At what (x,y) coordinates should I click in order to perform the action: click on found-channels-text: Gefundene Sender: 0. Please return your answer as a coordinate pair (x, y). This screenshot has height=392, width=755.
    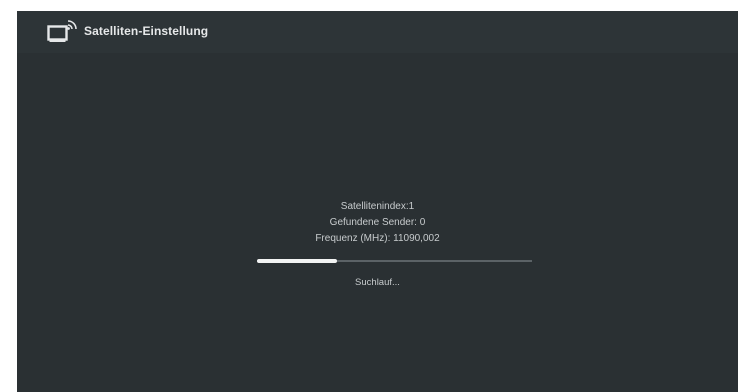
    Looking at the image, I should click on (377, 222).